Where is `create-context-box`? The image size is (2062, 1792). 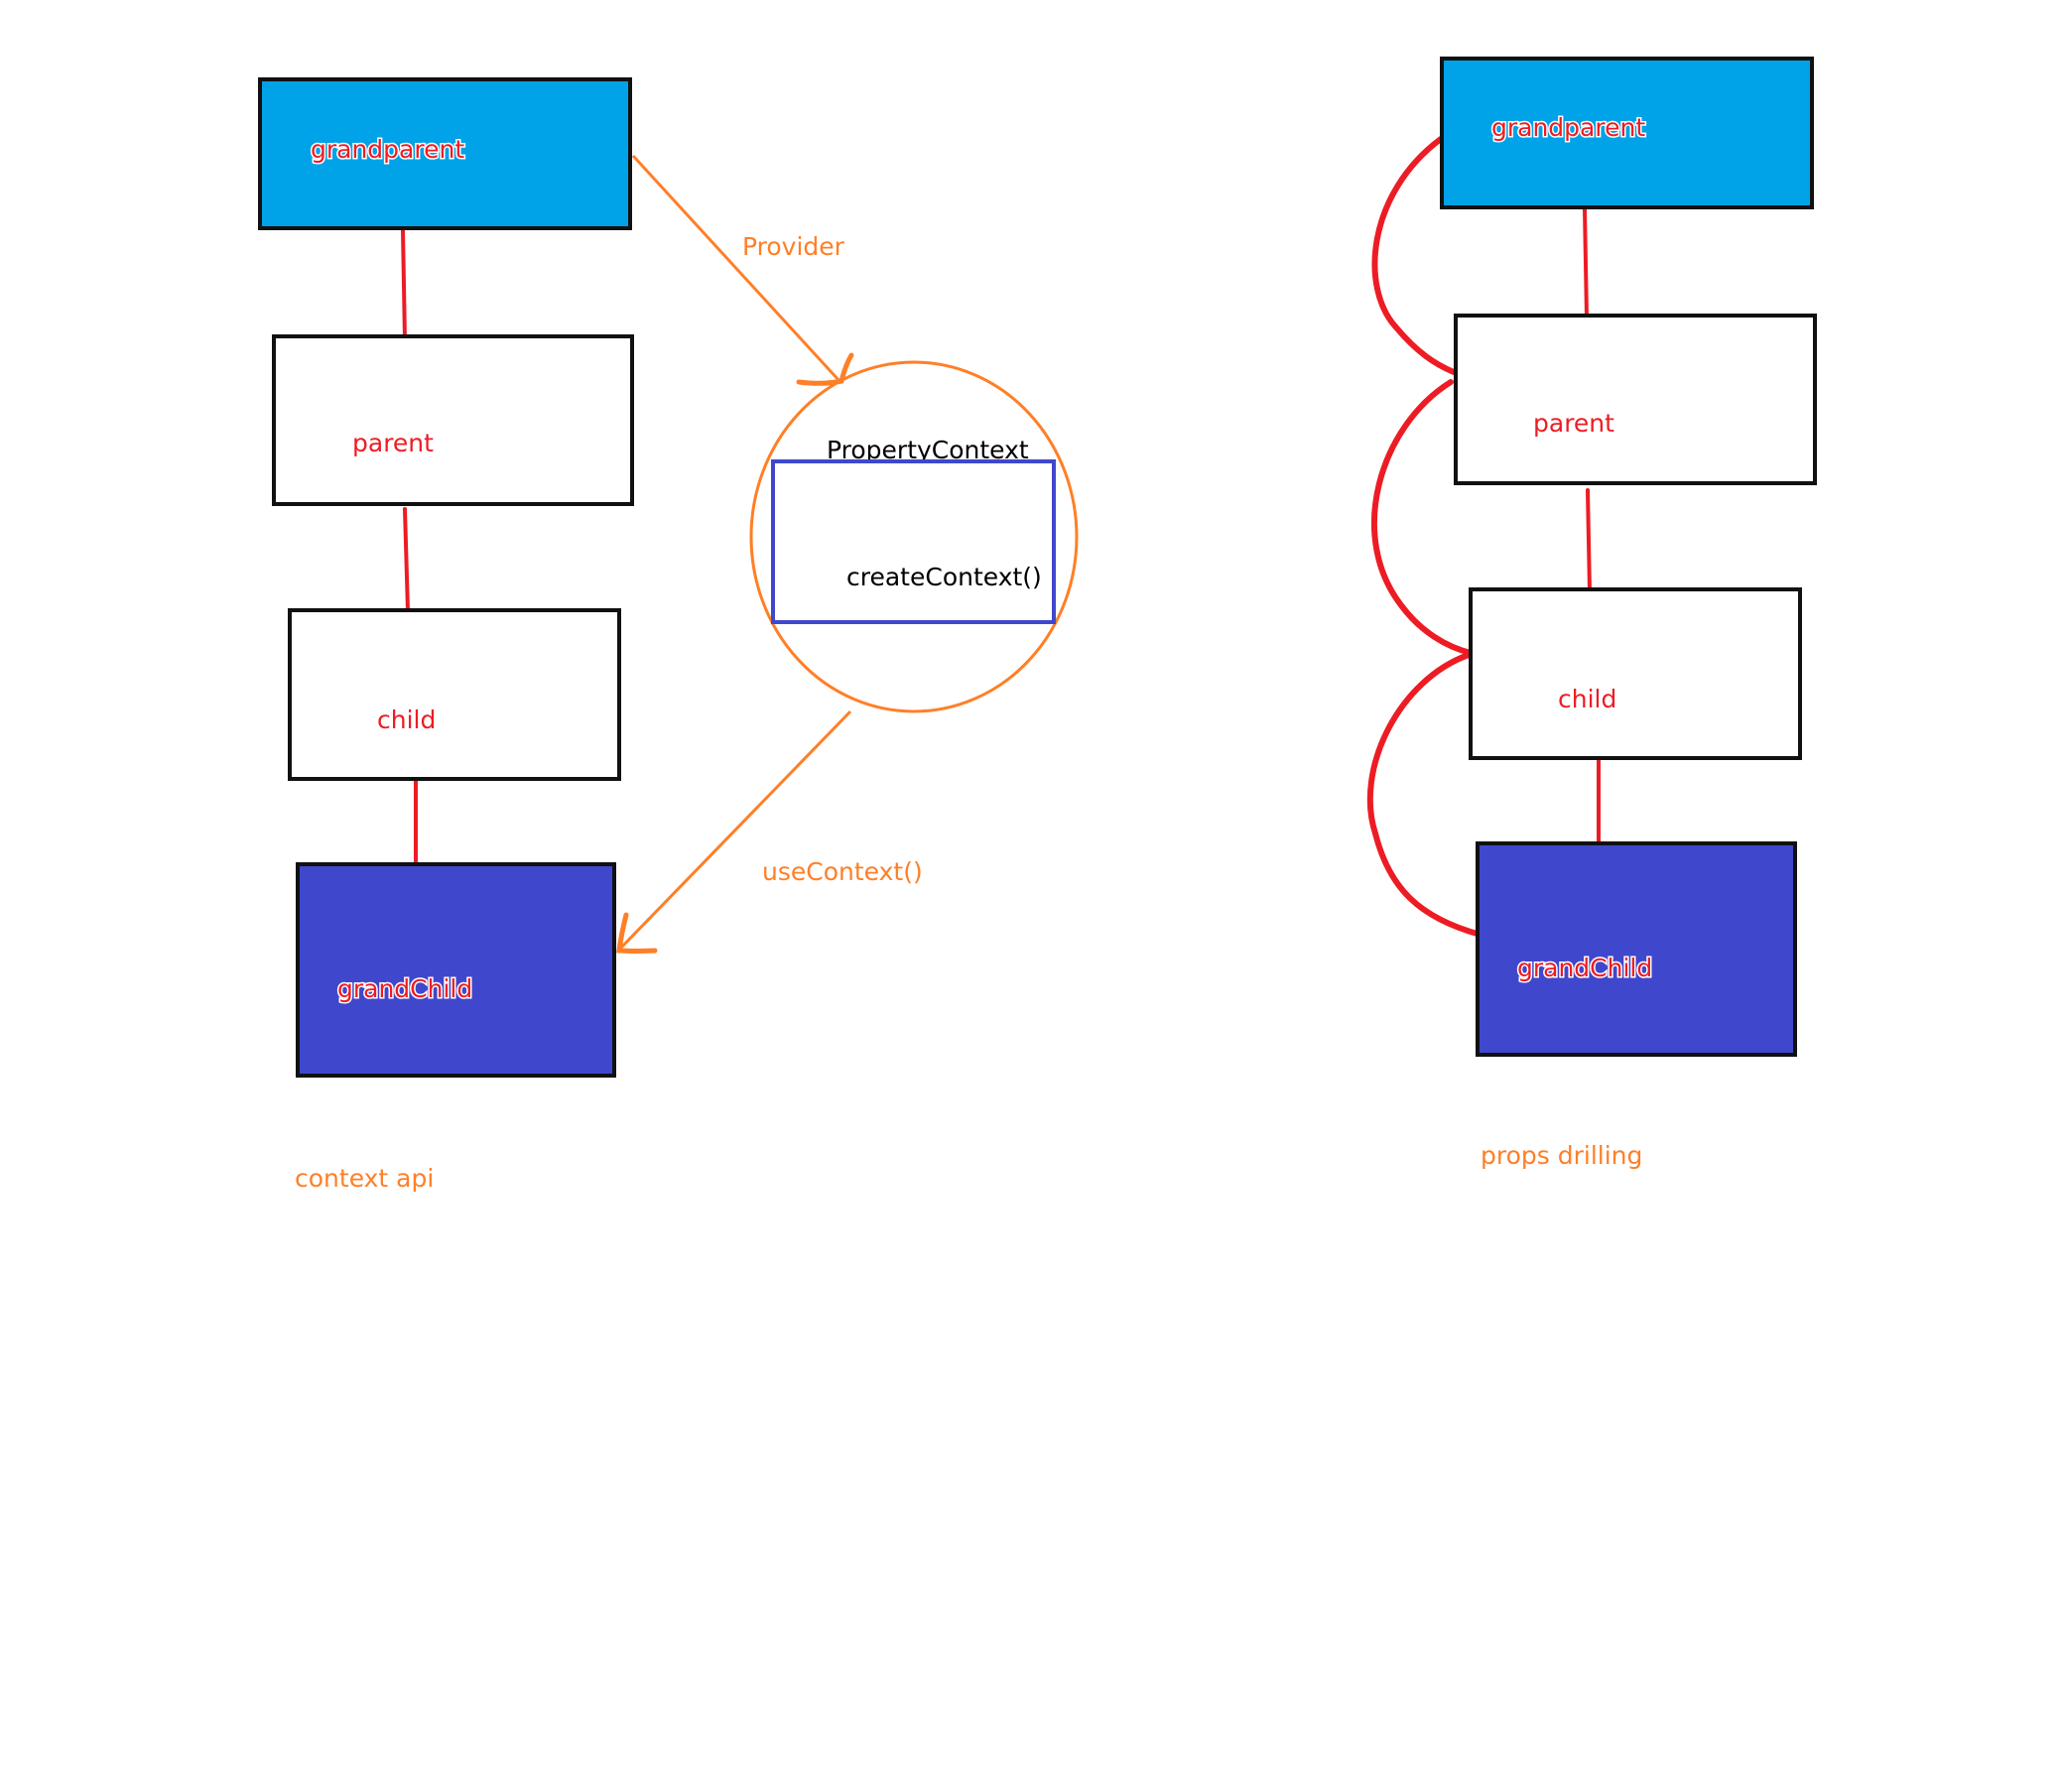
create-context-box is located at coordinates (913, 541).